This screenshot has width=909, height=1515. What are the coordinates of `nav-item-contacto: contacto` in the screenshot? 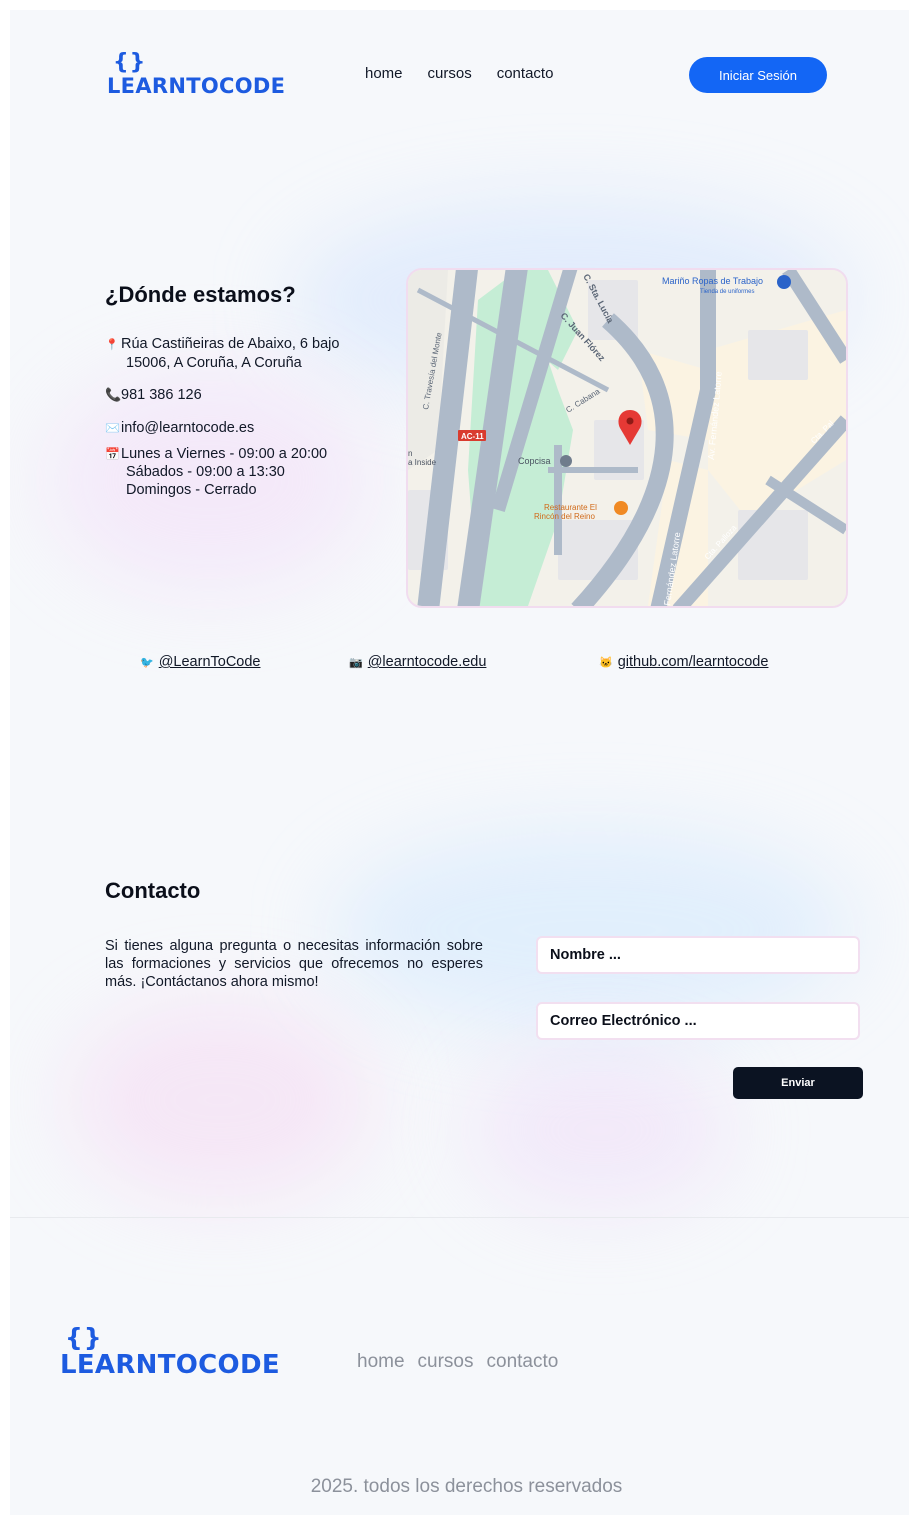 It's located at (525, 73).